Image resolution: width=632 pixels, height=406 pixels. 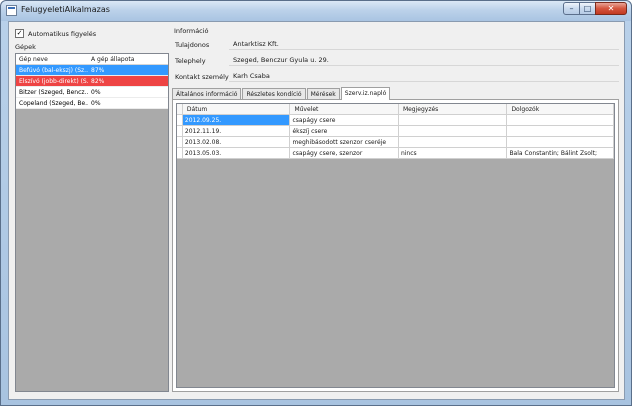 What do you see at coordinates (560, 153) in the screenshot?
I see `log-workers: Bala Constantin; Bálint Zsolt;` at bounding box center [560, 153].